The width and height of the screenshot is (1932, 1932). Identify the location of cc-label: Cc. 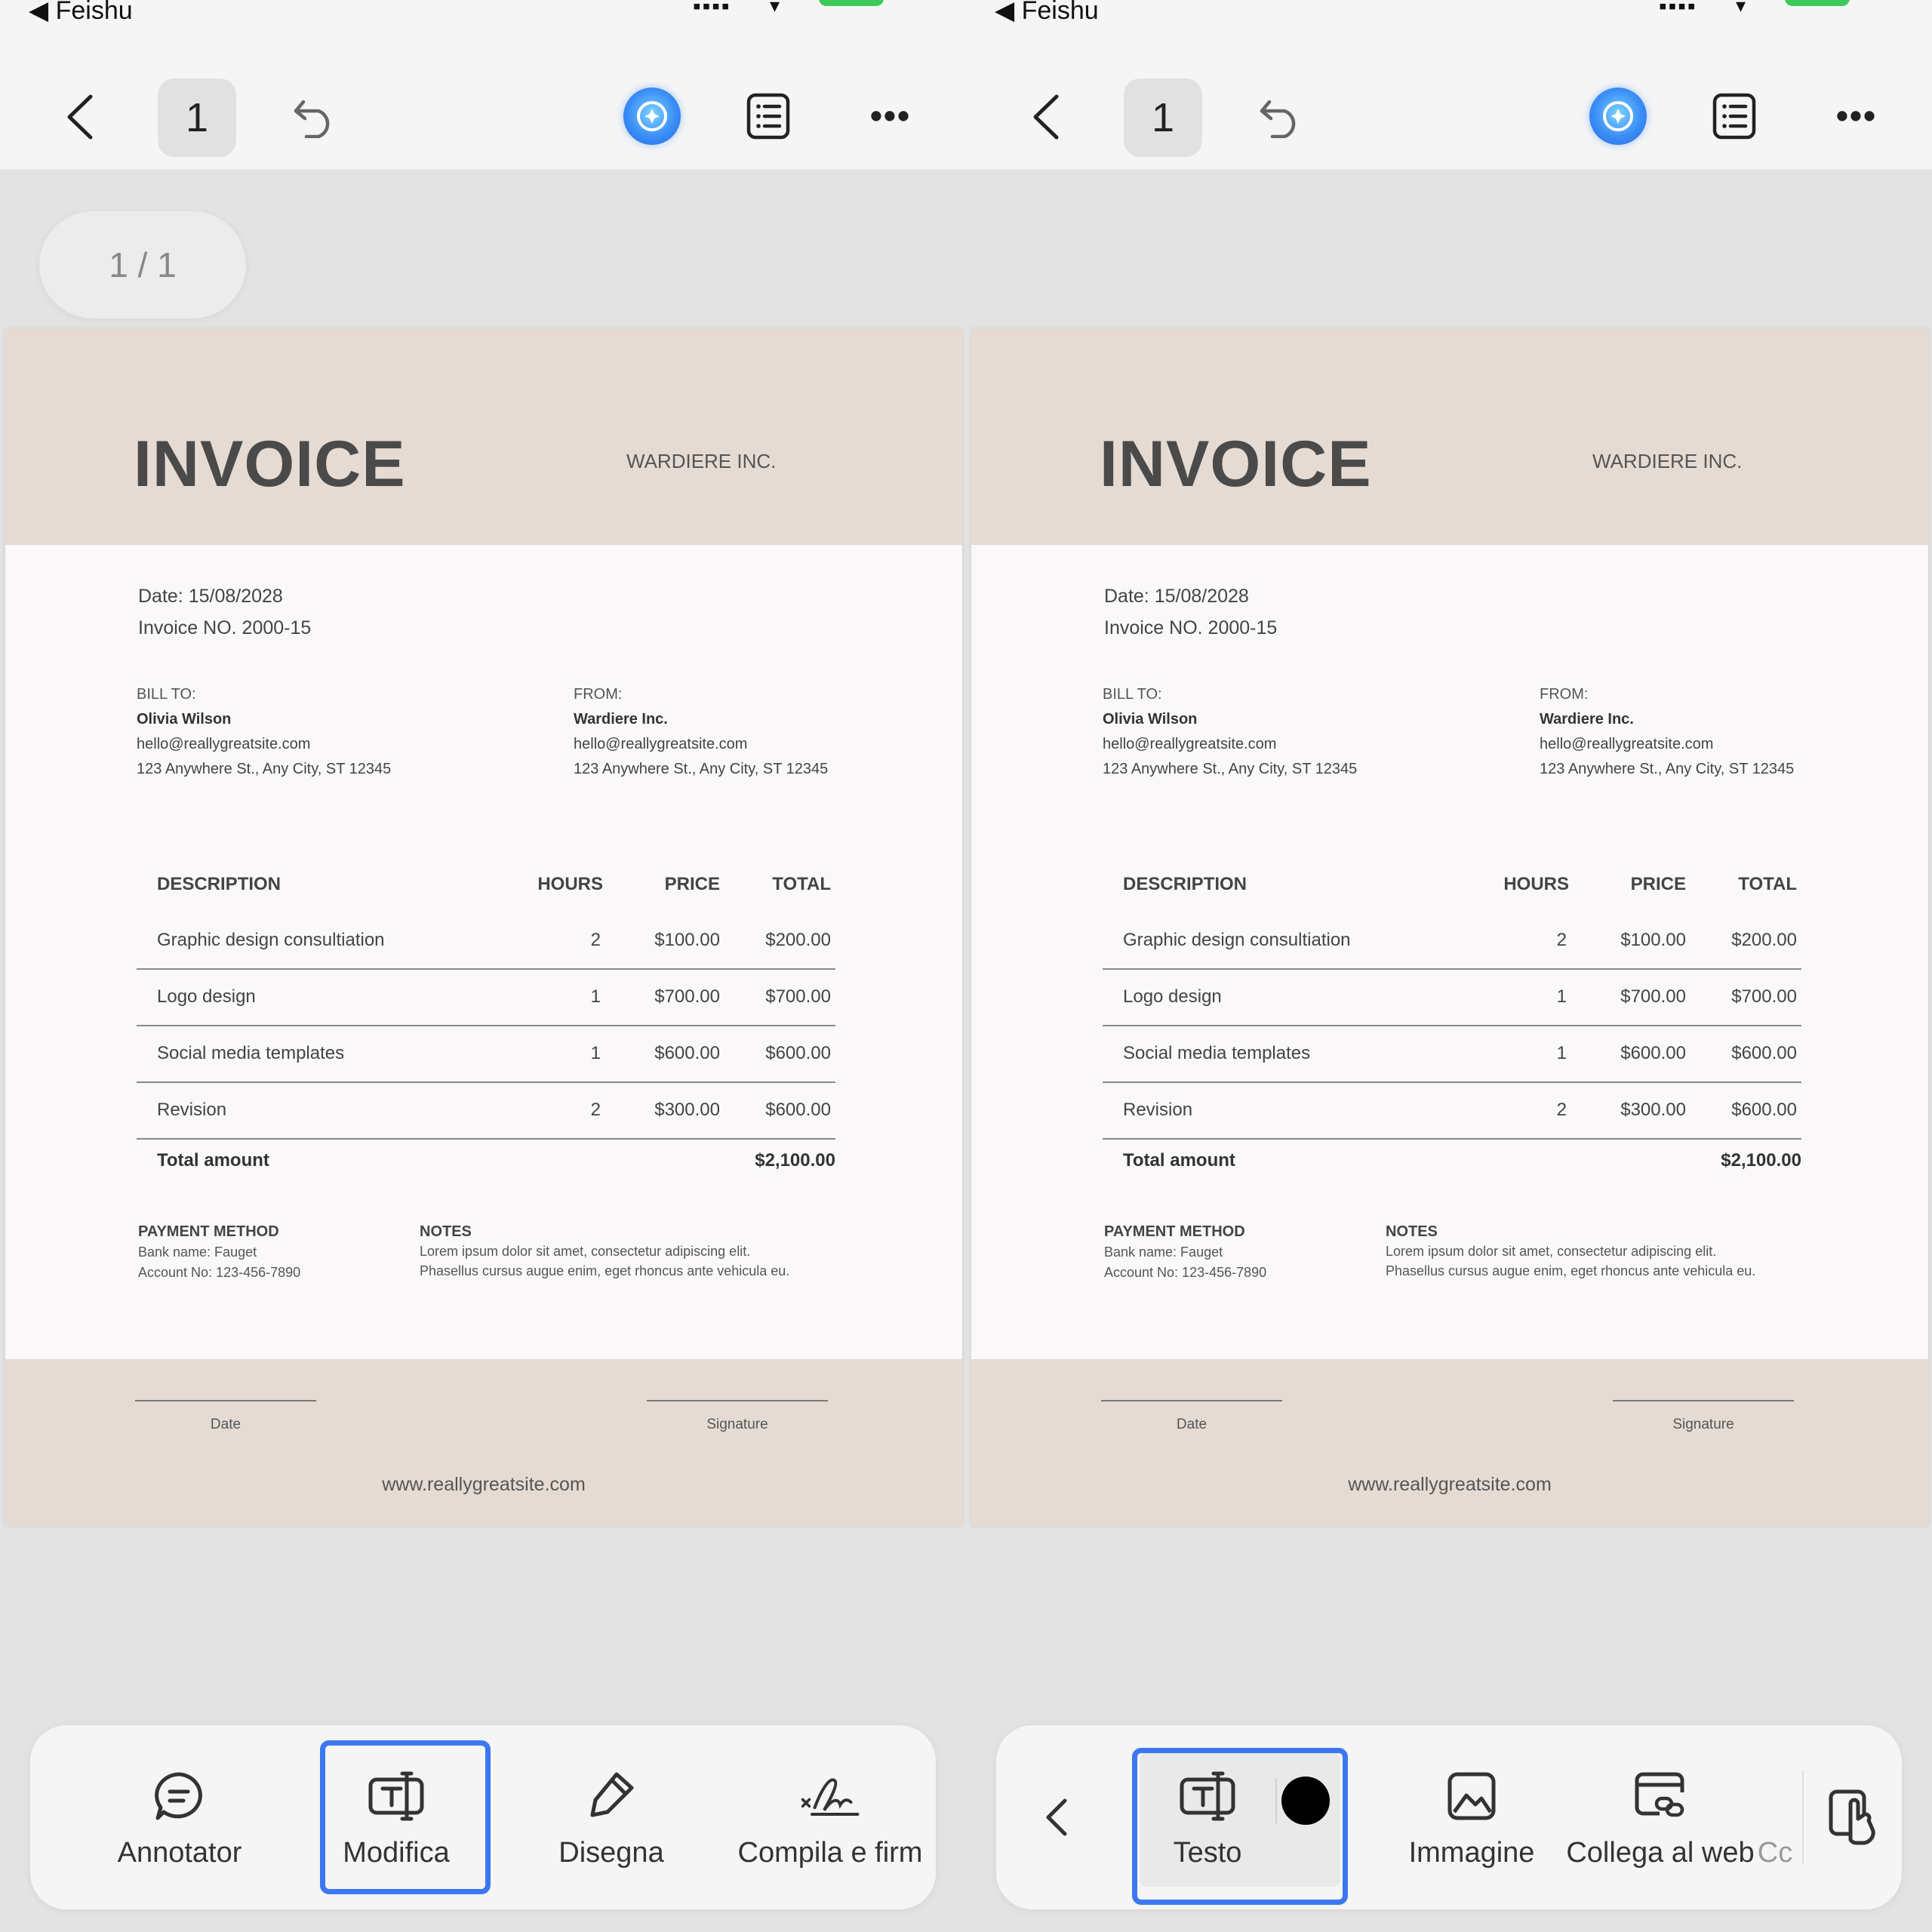
(1775, 1852).